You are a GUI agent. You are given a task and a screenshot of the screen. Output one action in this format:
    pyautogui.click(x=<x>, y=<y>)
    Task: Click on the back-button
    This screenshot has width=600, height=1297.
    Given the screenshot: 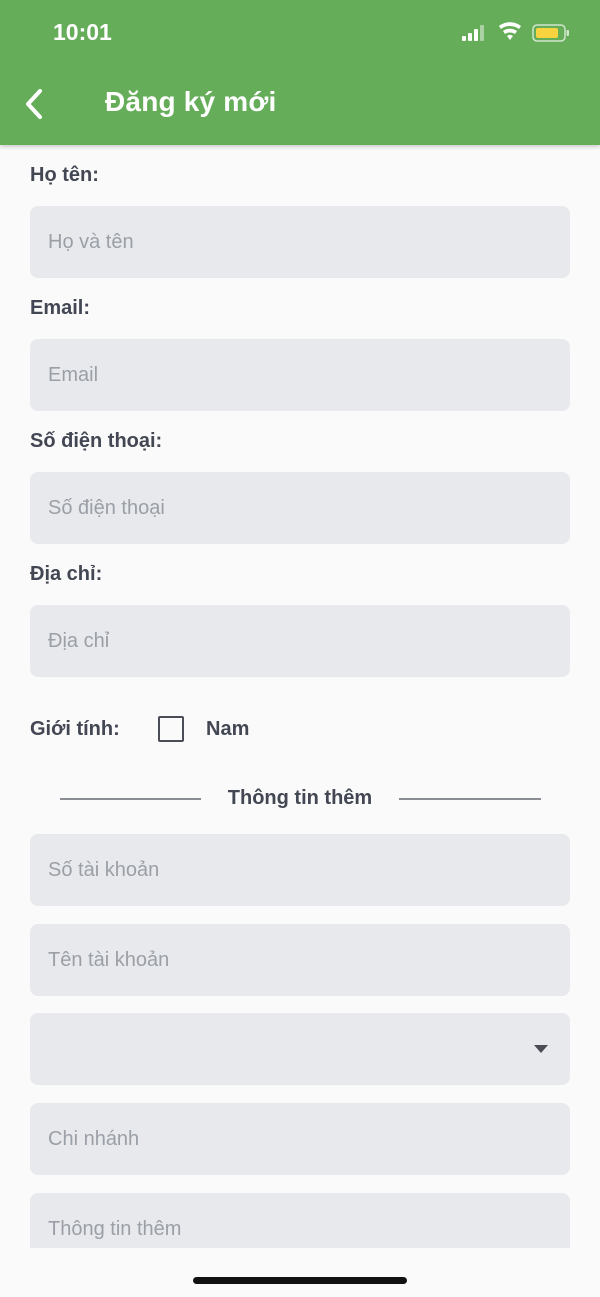 What is the action you would take?
    pyautogui.click(x=34, y=104)
    